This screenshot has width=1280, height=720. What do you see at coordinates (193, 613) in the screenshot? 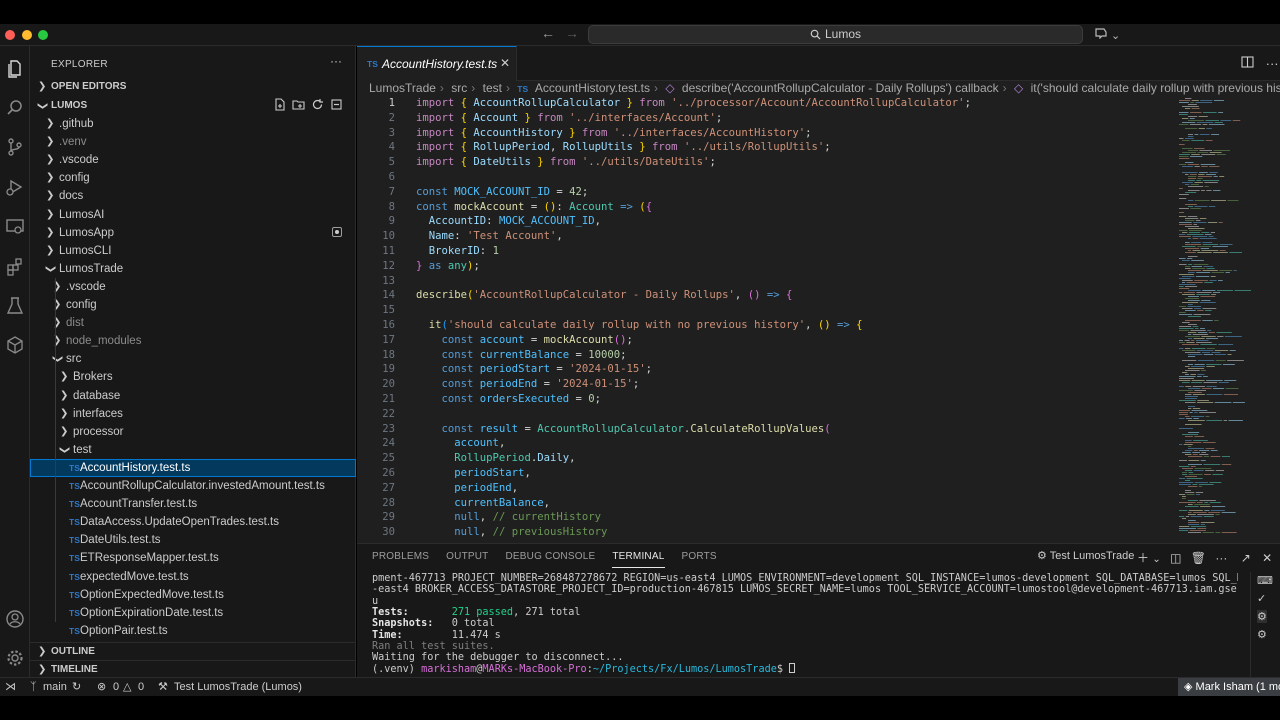
I see `file-item: TS OptionExpirationDate.test.ts` at bounding box center [193, 613].